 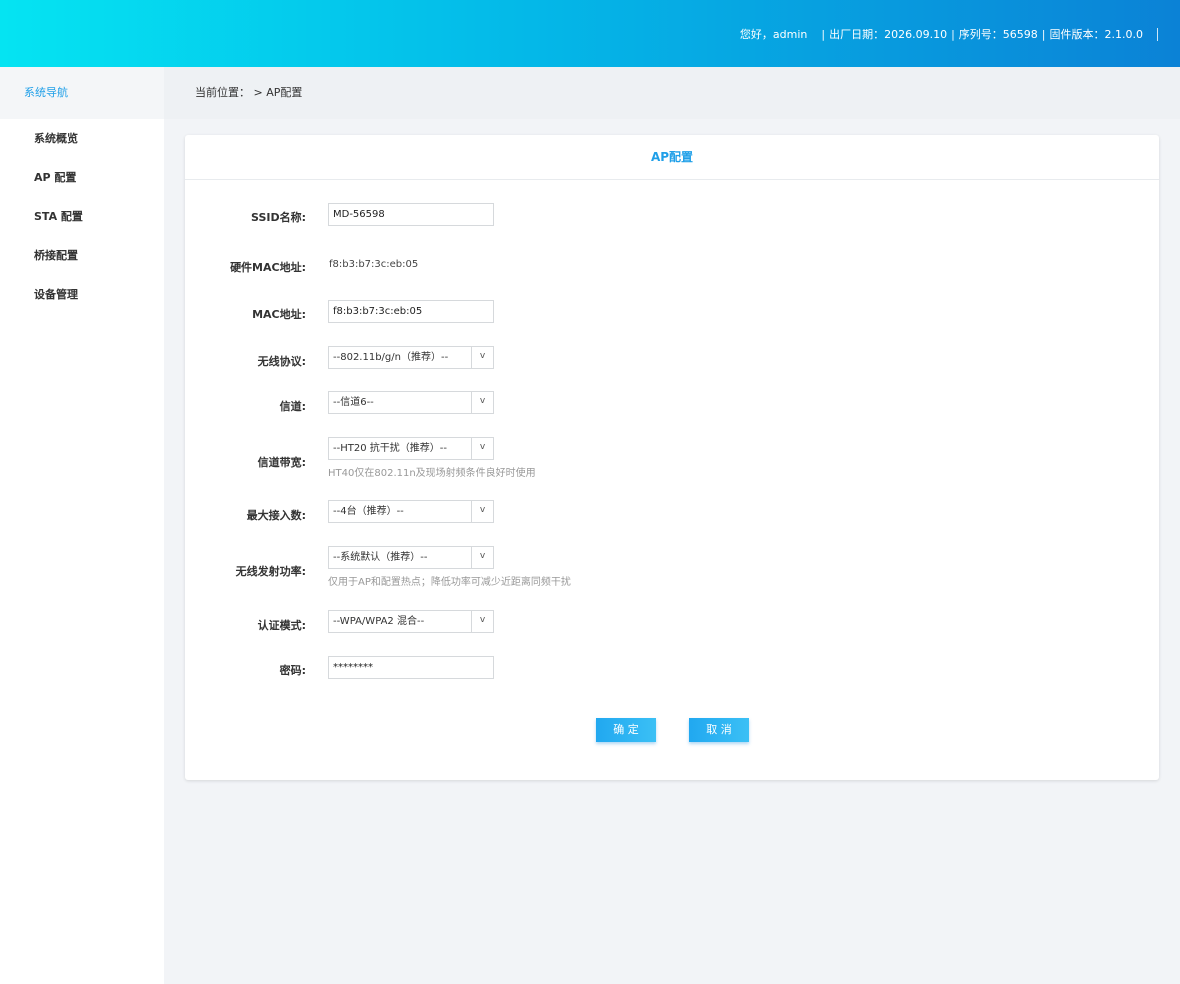 What do you see at coordinates (281, 361) in the screenshot?
I see `protocol-label: 无线协议:` at bounding box center [281, 361].